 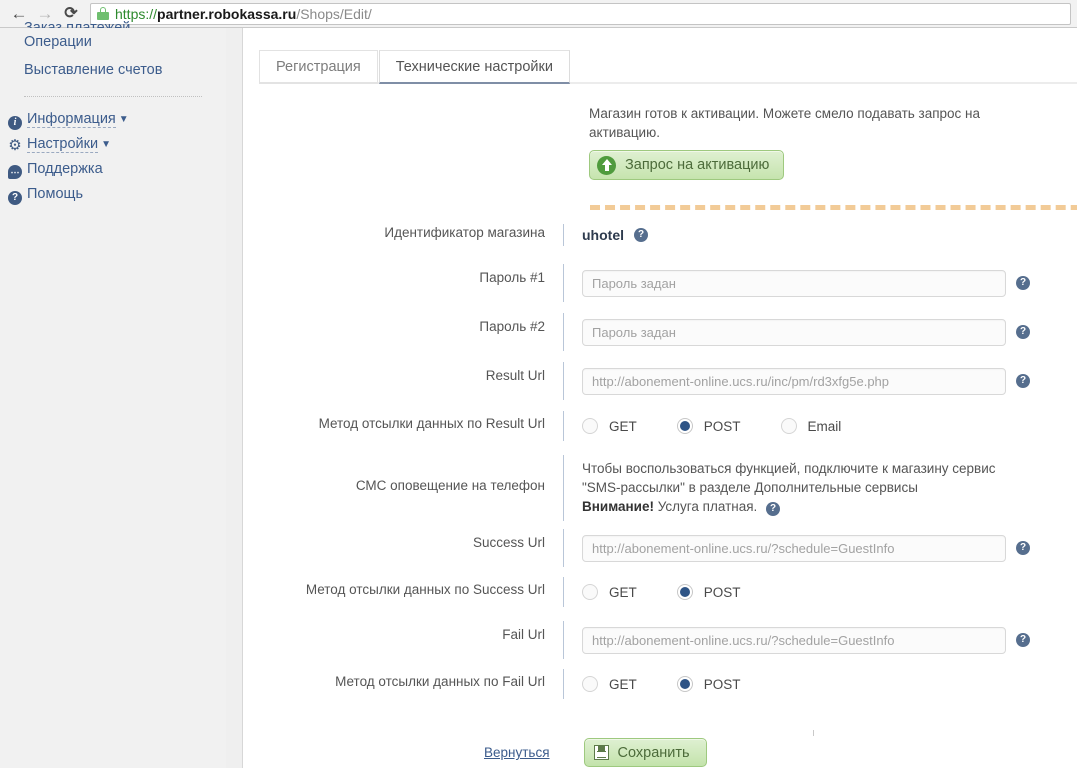 What do you see at coordinates (794, 283) in the screenshot?
I see `password-1-input: Пароль задан` at bounding box center [794, 283].